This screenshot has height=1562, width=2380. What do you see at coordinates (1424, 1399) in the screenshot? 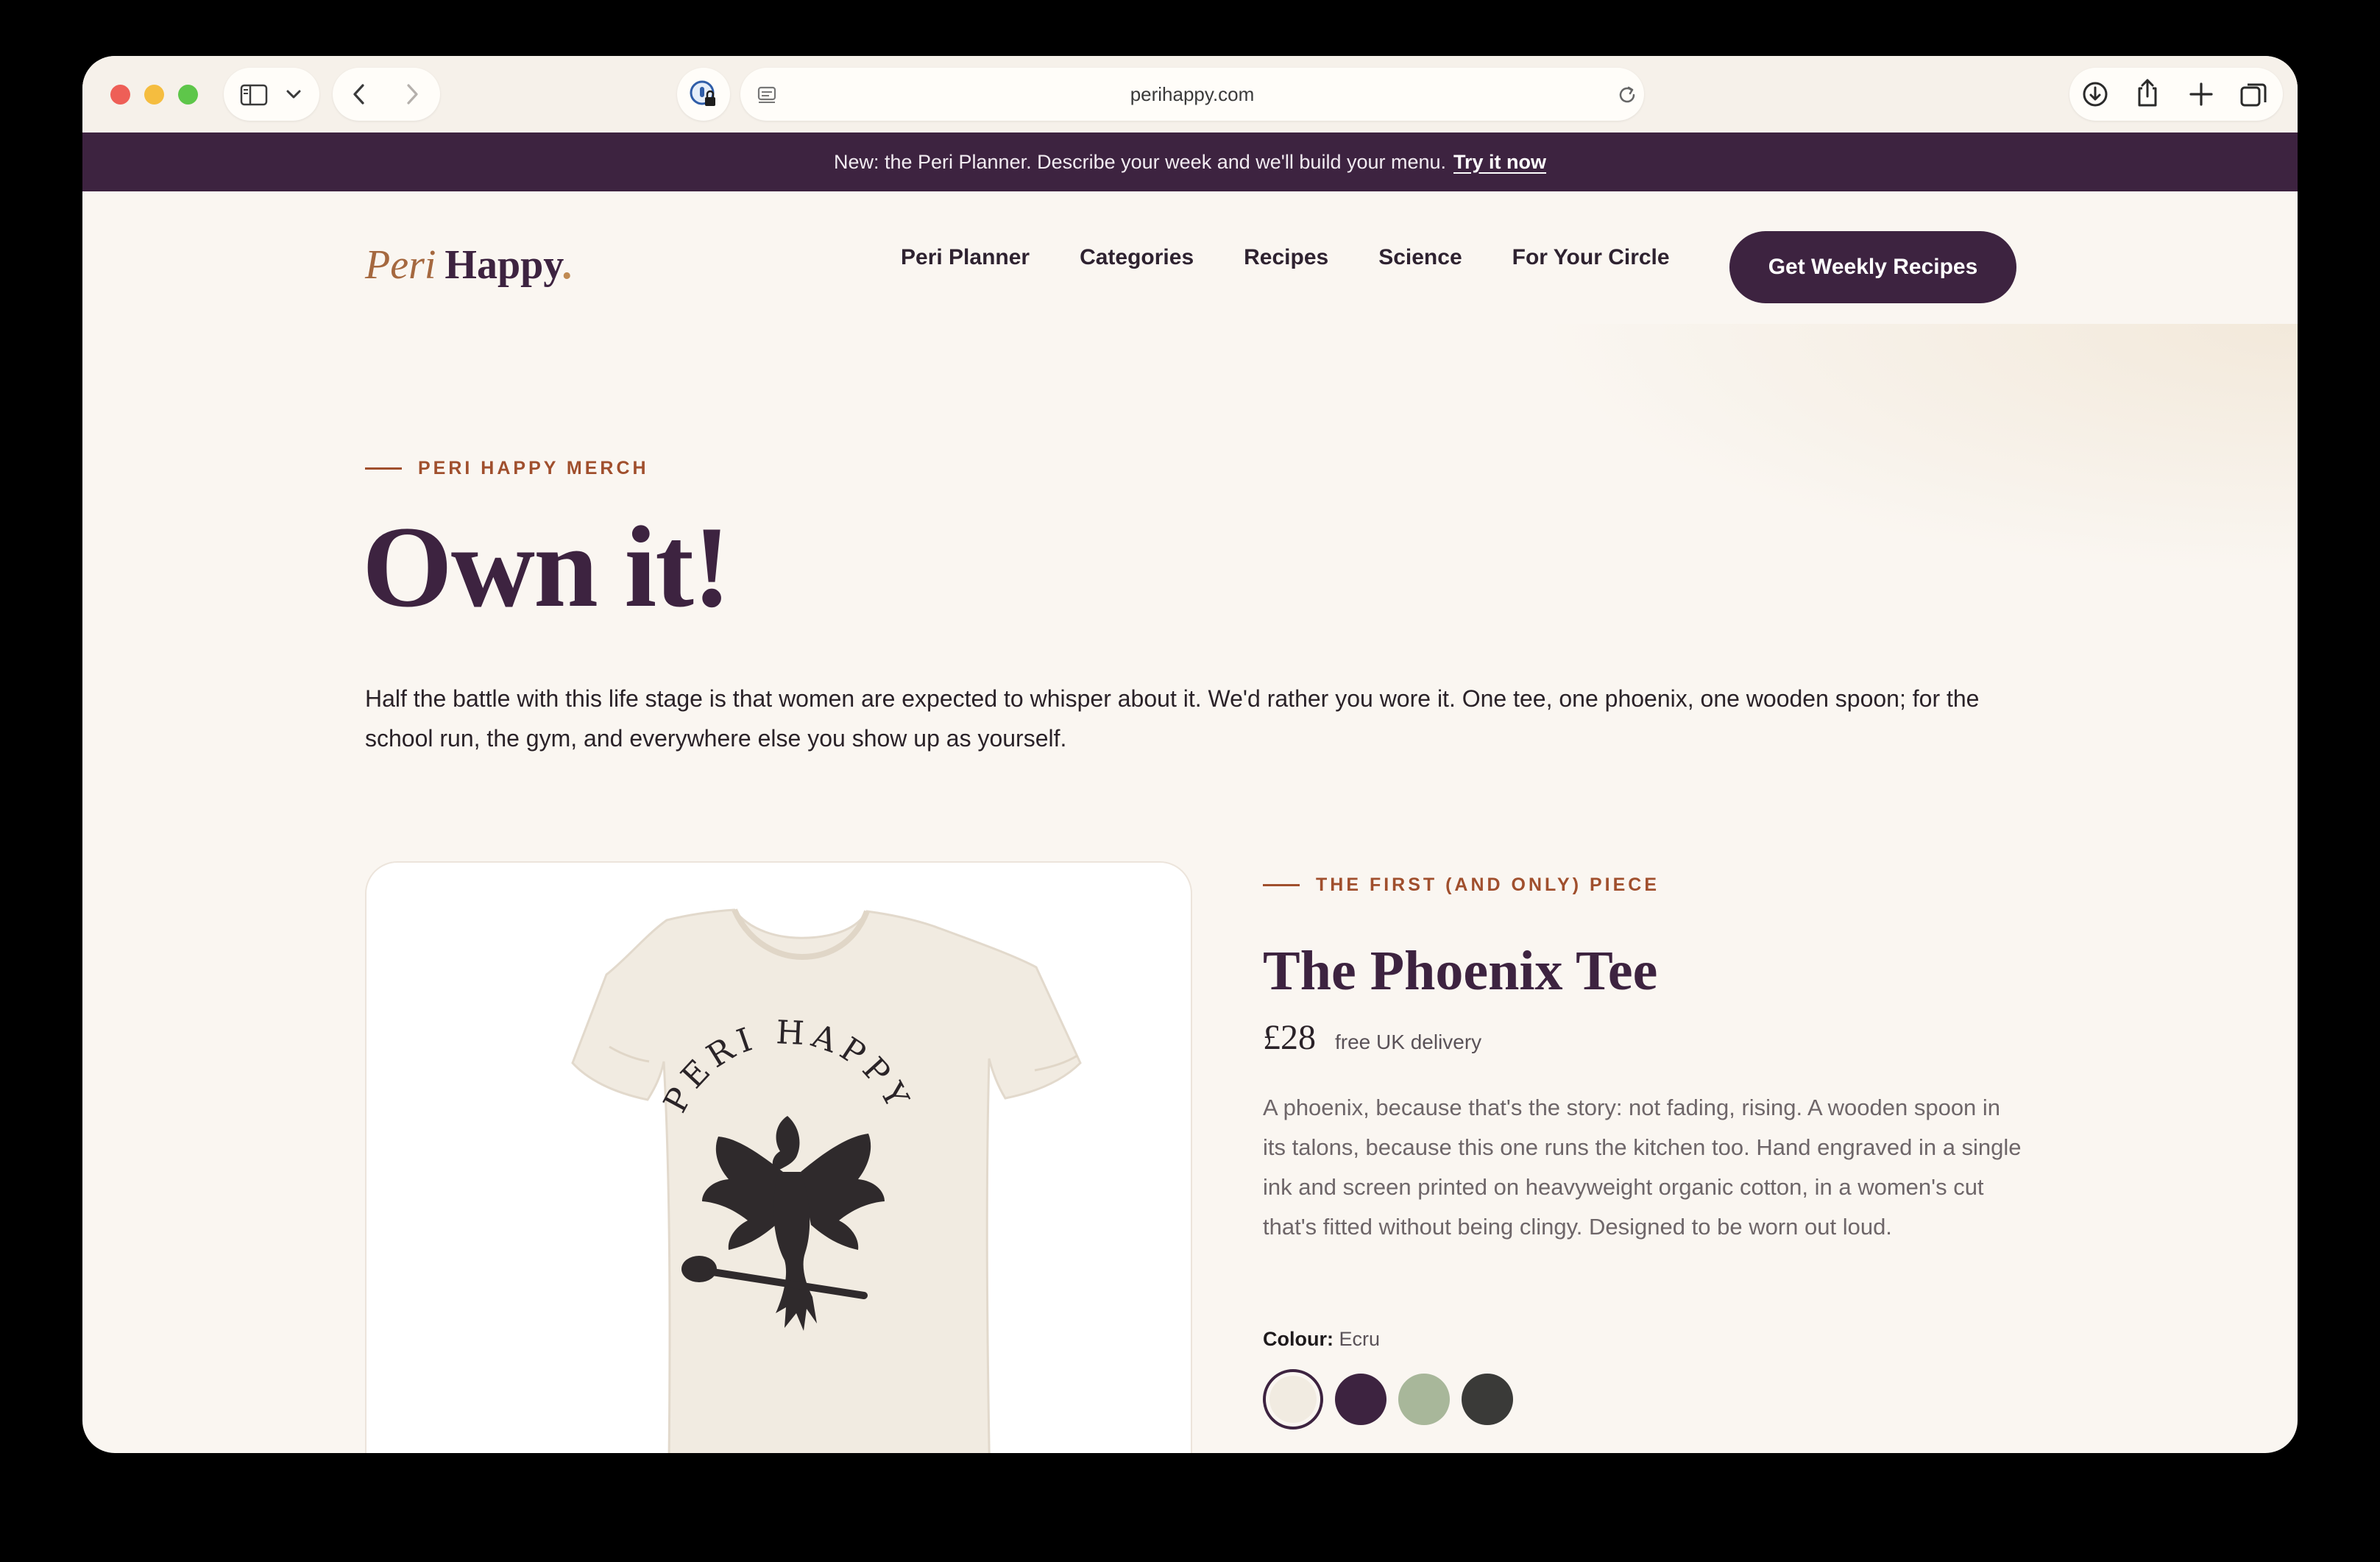
I see `swatch-sage` at bounding box center [1424, 1399].